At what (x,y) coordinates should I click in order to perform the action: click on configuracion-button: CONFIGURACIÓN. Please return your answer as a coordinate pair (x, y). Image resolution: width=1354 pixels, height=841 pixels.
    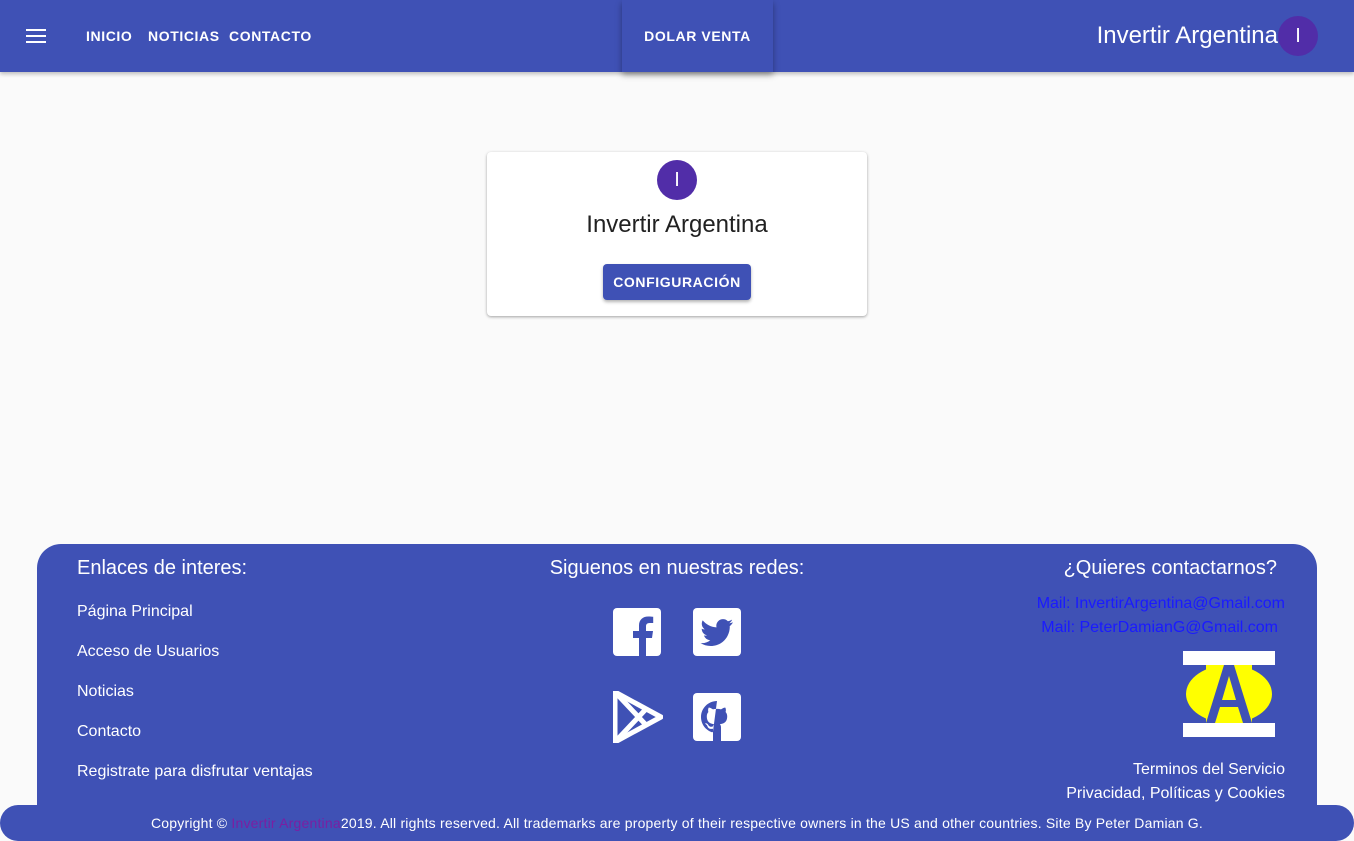
    Looking at the image, I should click on (677, 282).